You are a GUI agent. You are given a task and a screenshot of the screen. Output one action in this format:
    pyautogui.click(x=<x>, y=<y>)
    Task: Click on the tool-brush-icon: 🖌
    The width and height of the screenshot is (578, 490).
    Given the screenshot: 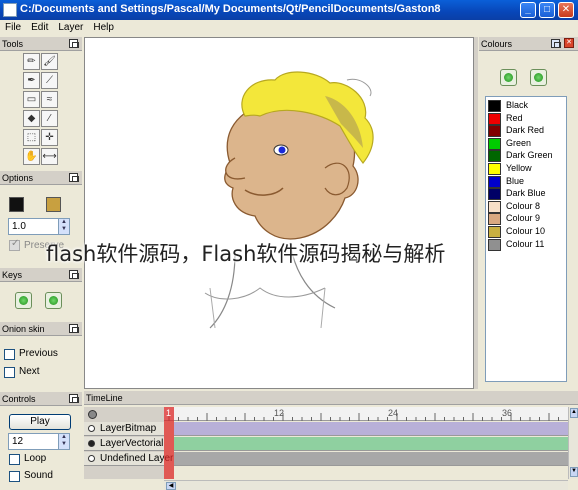 What is the action you would take?
    pyautogui.click(x=49, y=61)
    